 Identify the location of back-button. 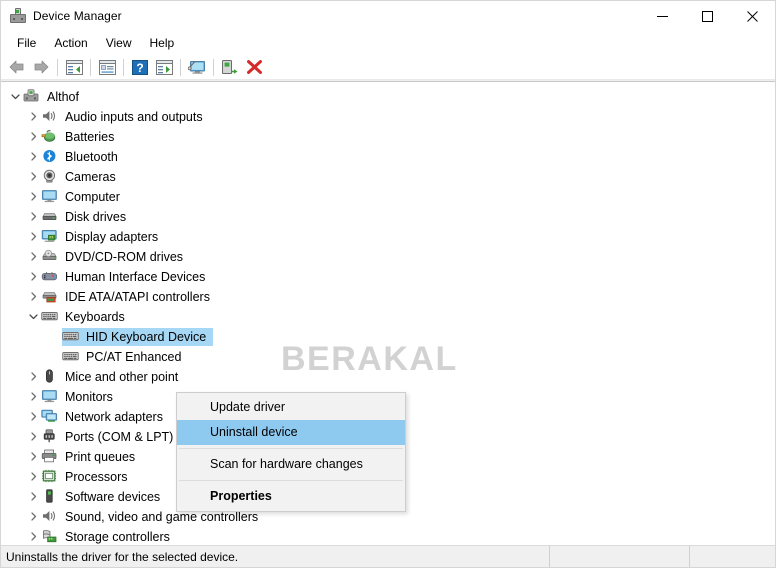
(17, 67).